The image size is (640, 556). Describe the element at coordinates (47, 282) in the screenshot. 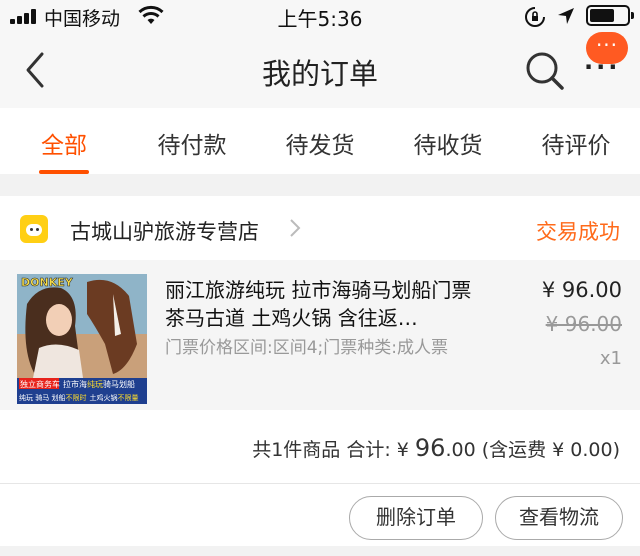

I see `thumb-brand: DONKEY` at that location.